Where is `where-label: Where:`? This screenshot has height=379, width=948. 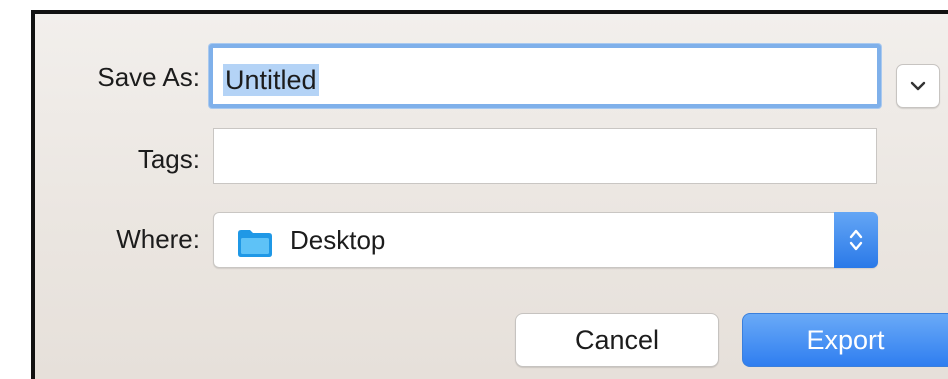 where-label: Where: is located at coordinates (158, 239).